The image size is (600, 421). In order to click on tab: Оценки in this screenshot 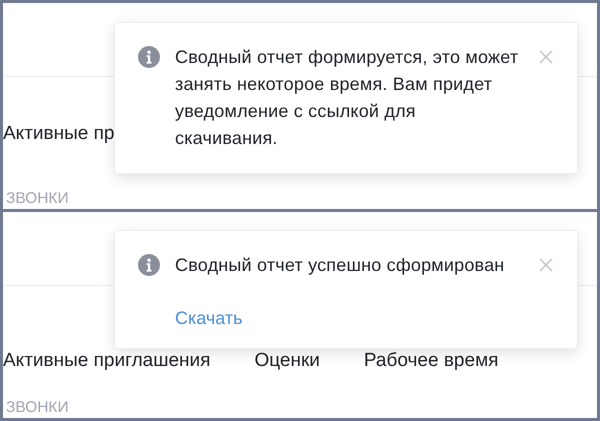, I will do `click(287, 361)`.